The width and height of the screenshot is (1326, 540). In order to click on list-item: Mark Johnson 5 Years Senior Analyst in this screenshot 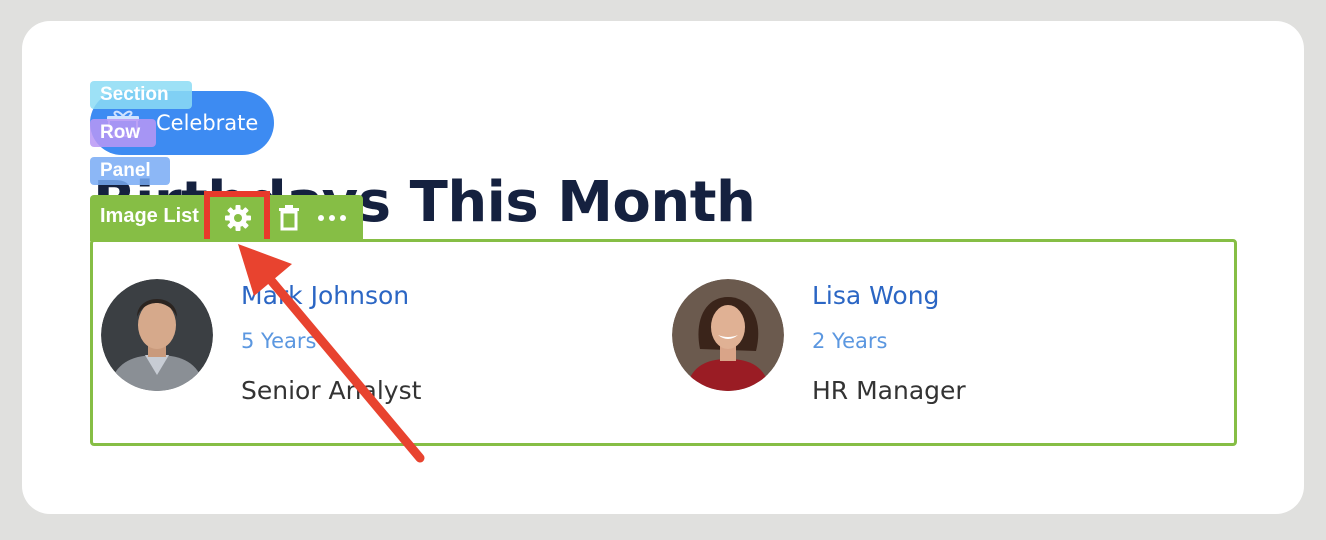, I will do `click(351, 349)`.